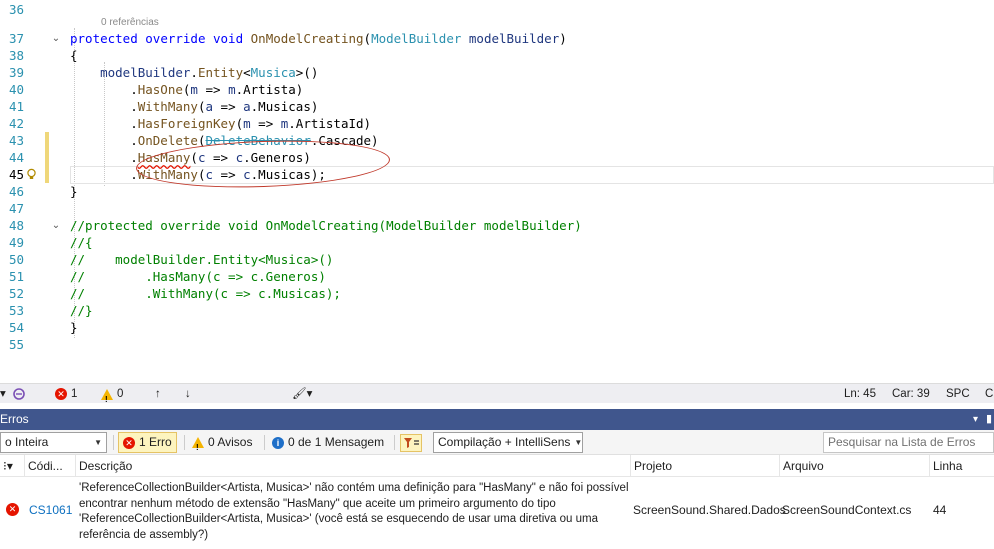 The width and height of the screenshot is (994, 549). I want to click on code-line: 49 //{, so click(497, 242).